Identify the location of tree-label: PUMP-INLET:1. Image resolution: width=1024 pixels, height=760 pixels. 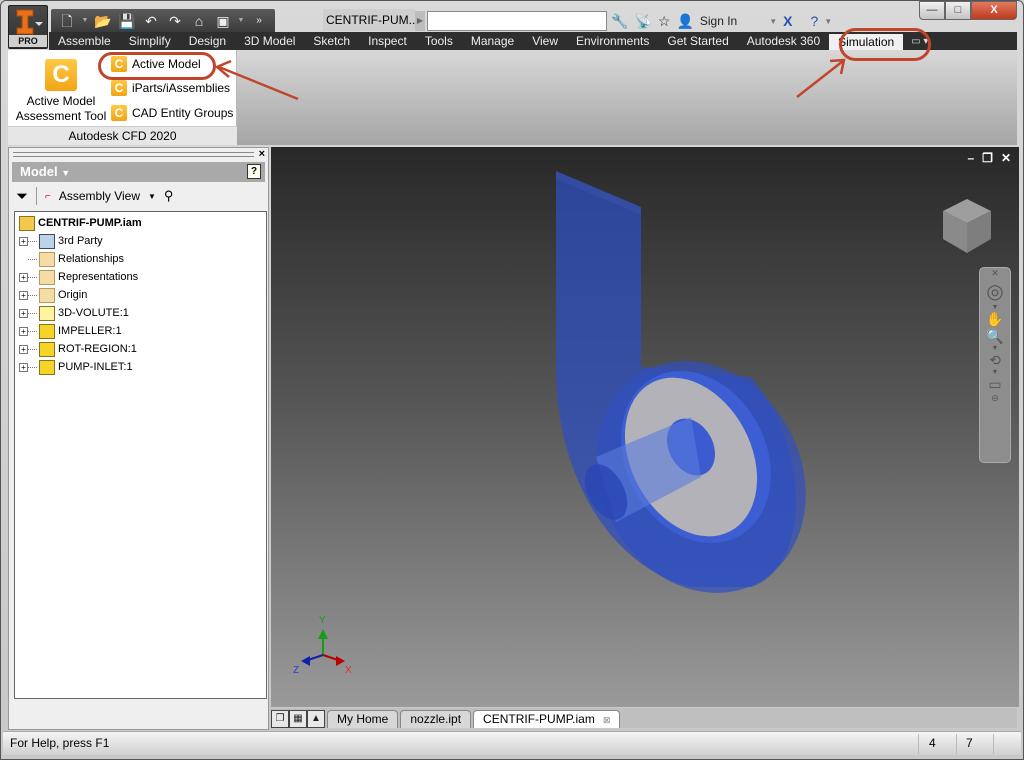
(95, 367).